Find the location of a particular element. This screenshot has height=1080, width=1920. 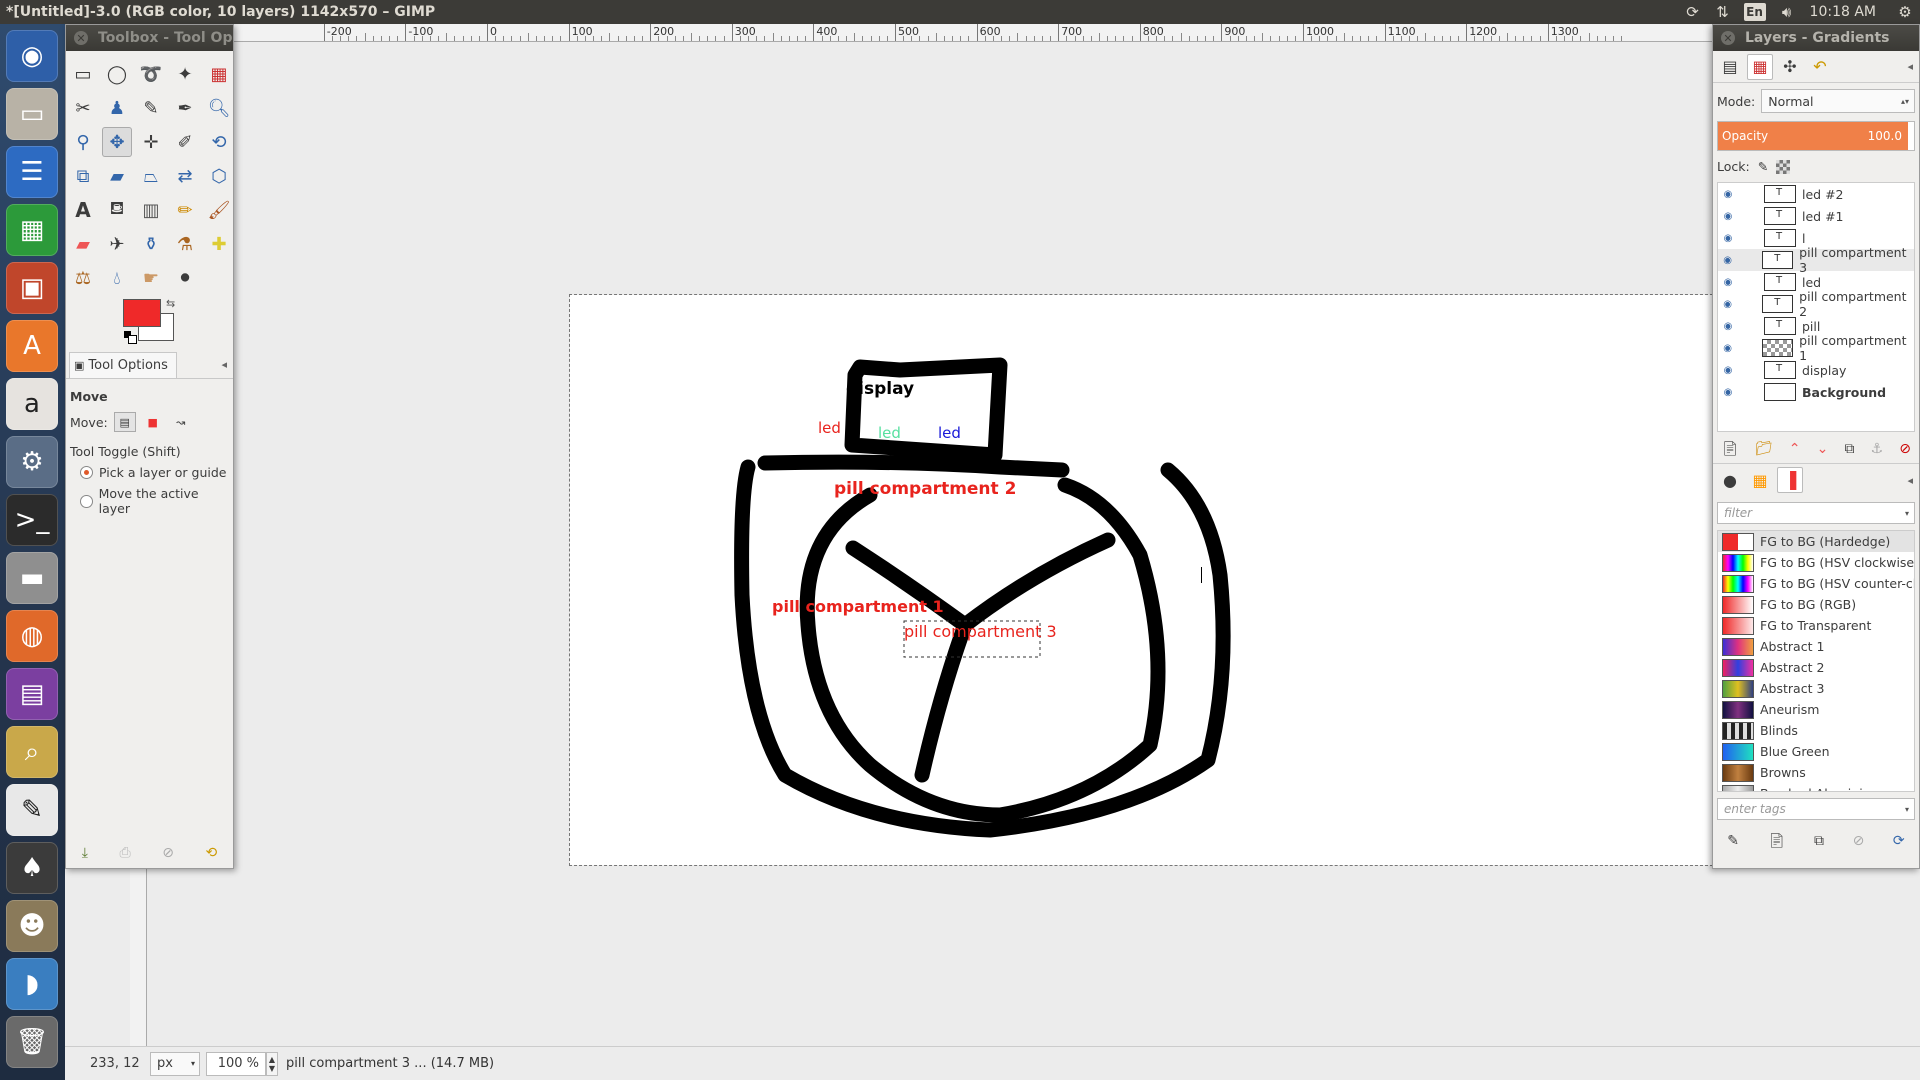

gradient-row: Aneurism is located at coordinates (1816, 709).